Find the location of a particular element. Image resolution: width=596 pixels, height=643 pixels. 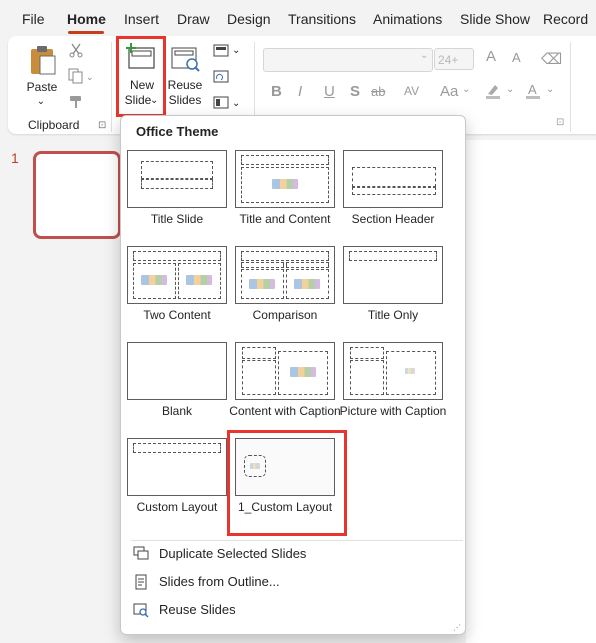

layout-caption: Section Header is located at coordinates (393, 219).